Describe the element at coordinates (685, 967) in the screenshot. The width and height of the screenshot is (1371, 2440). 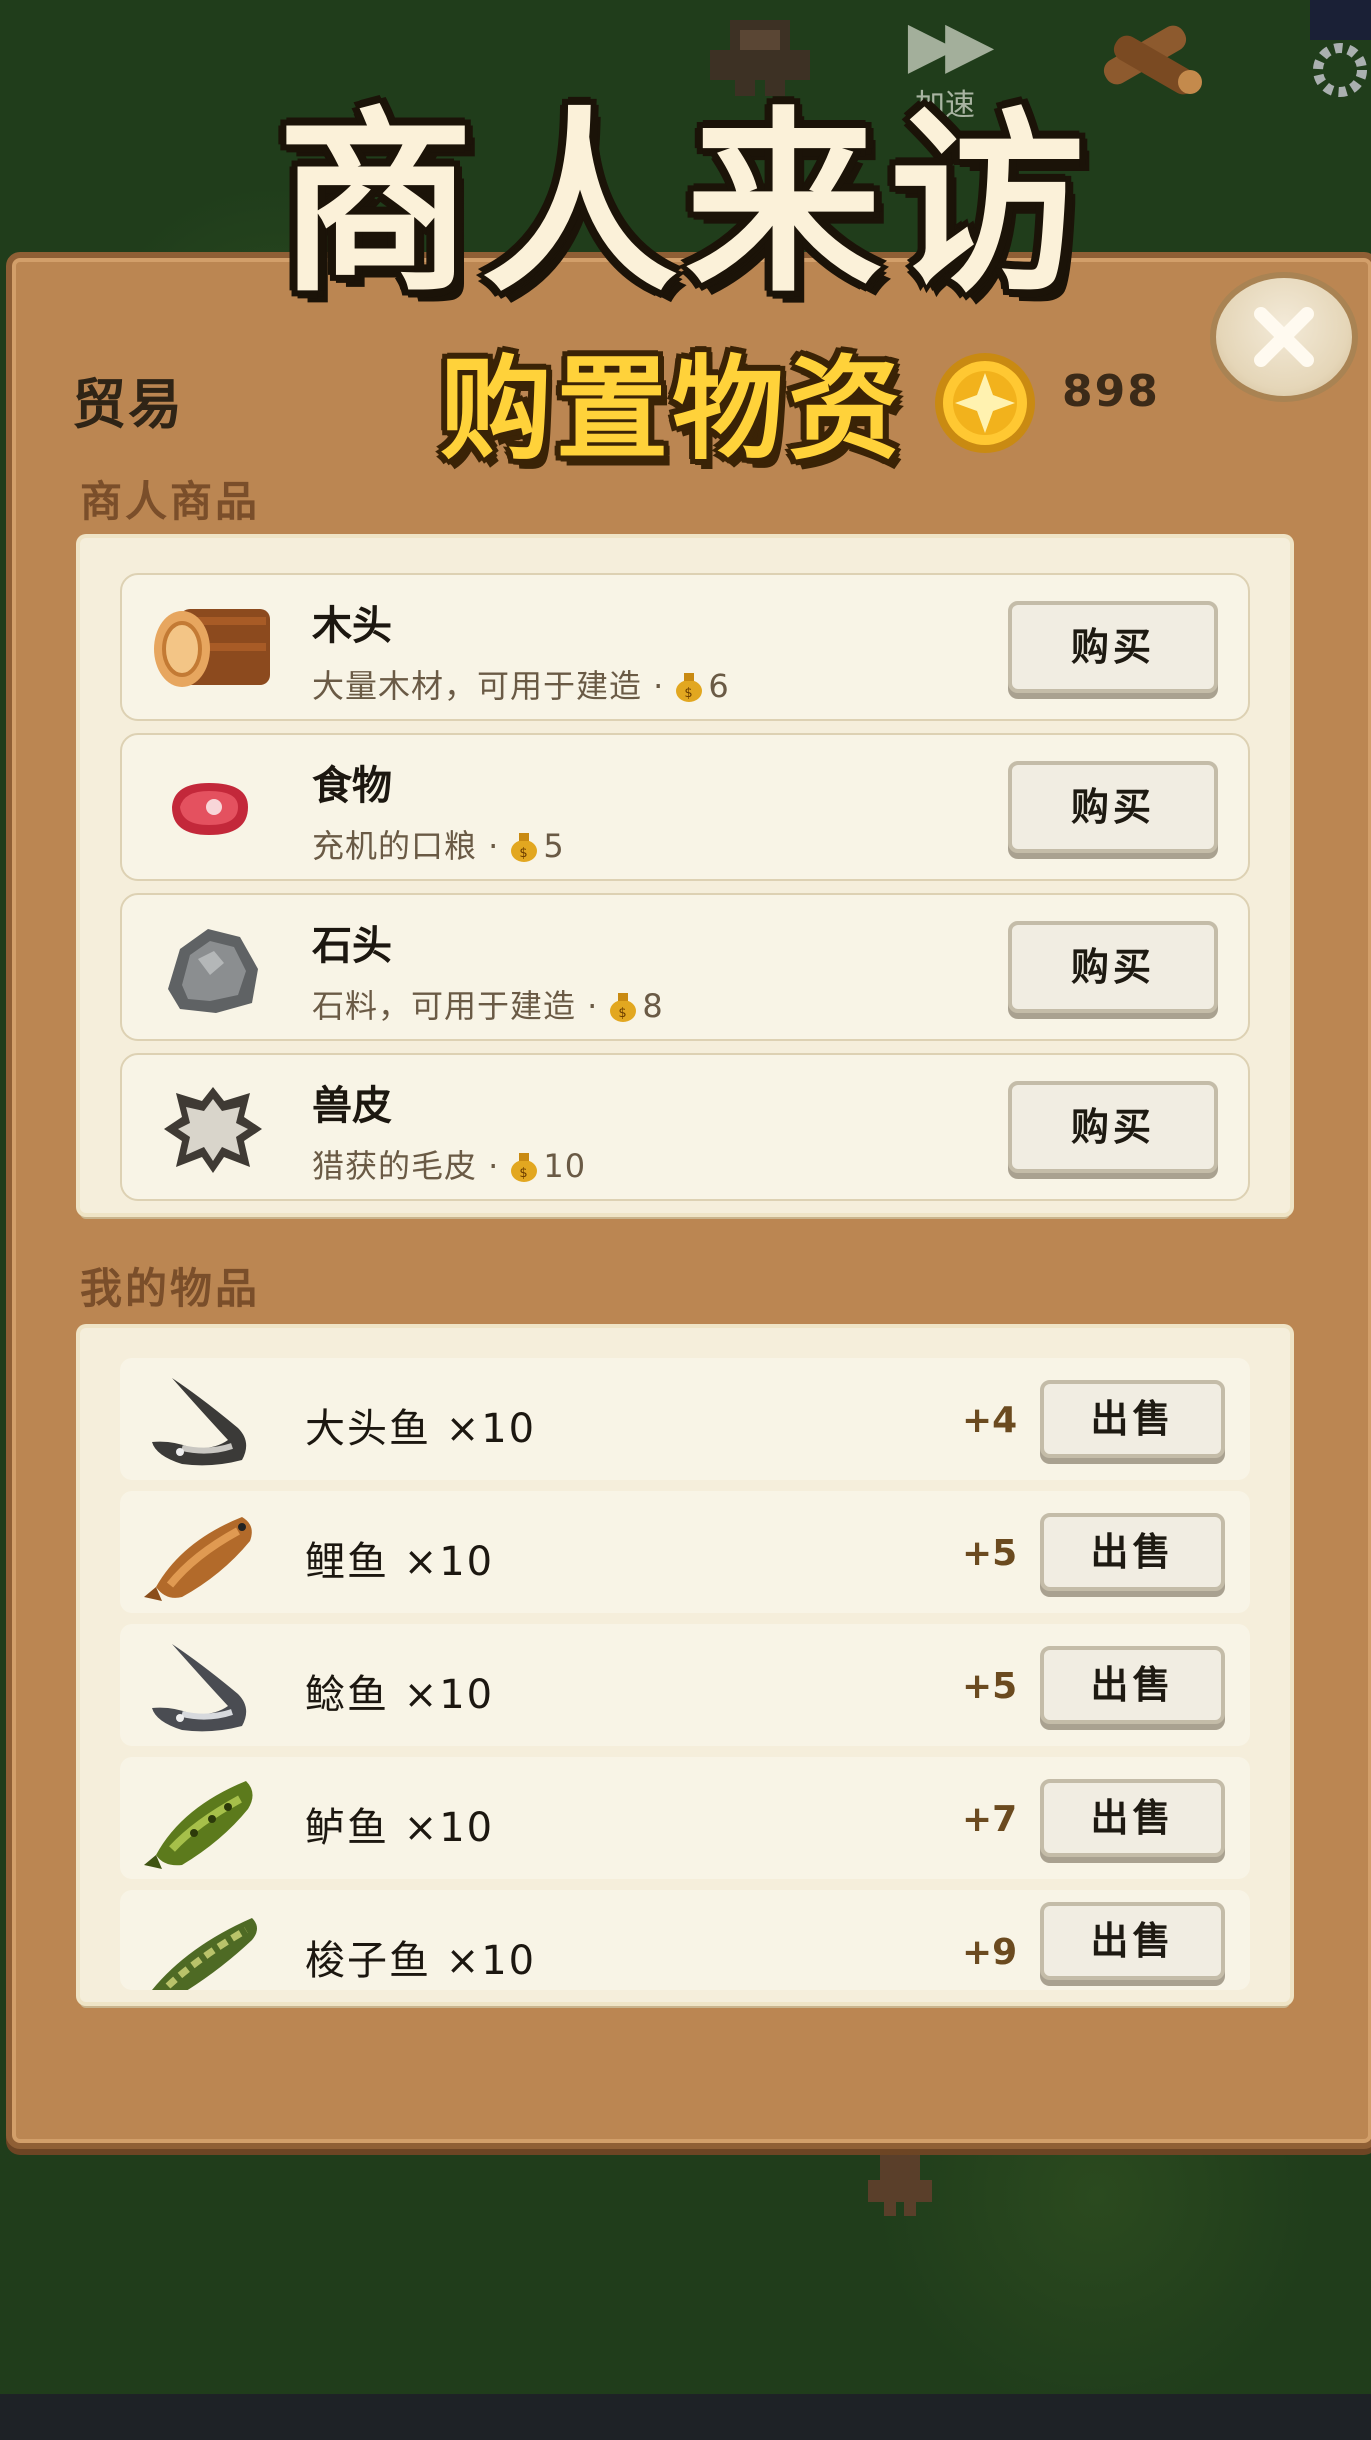
I see `merchant-item-row: 石头 石料，可用于建造 · $8 购买` at that location.